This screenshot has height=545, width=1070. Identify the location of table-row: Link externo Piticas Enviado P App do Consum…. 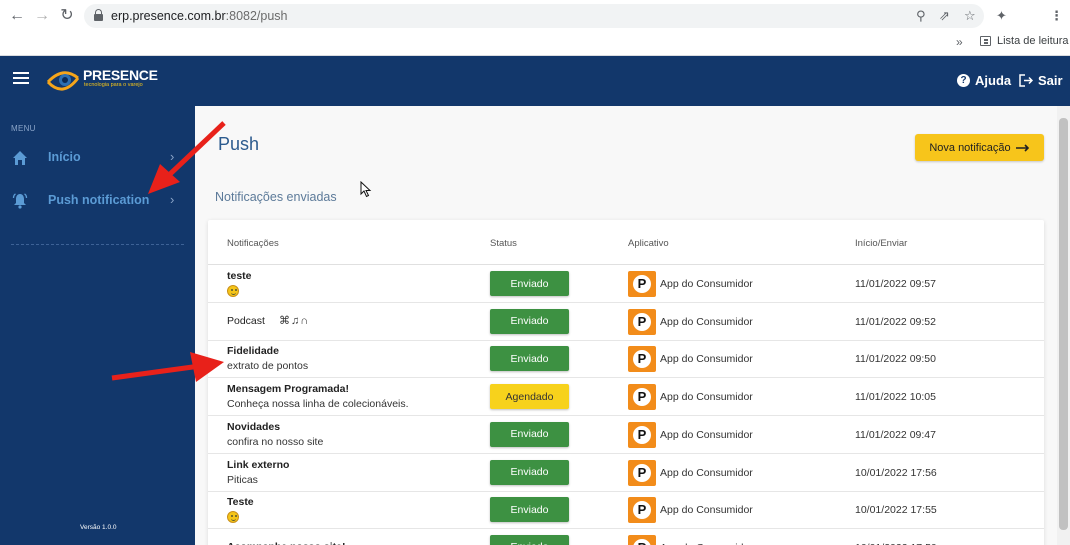
(626, 473).